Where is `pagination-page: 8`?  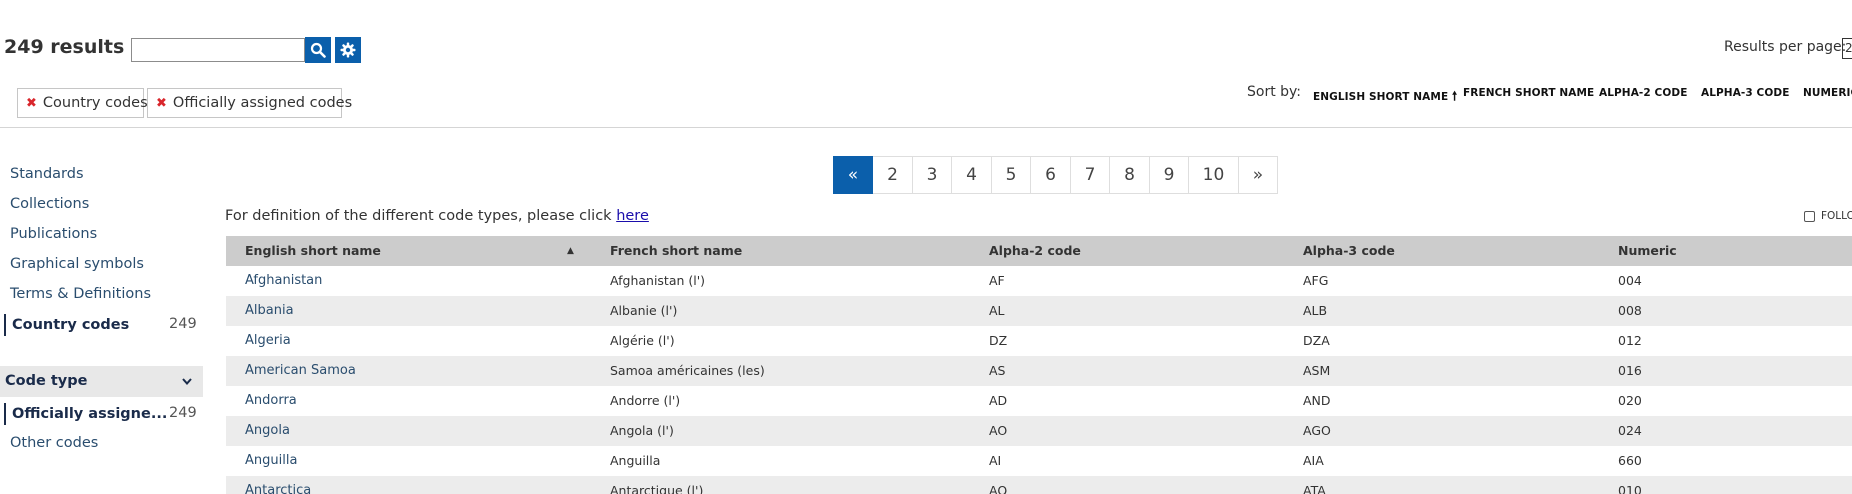 pagination-page: 8 is located at coordinates (1130, 175).